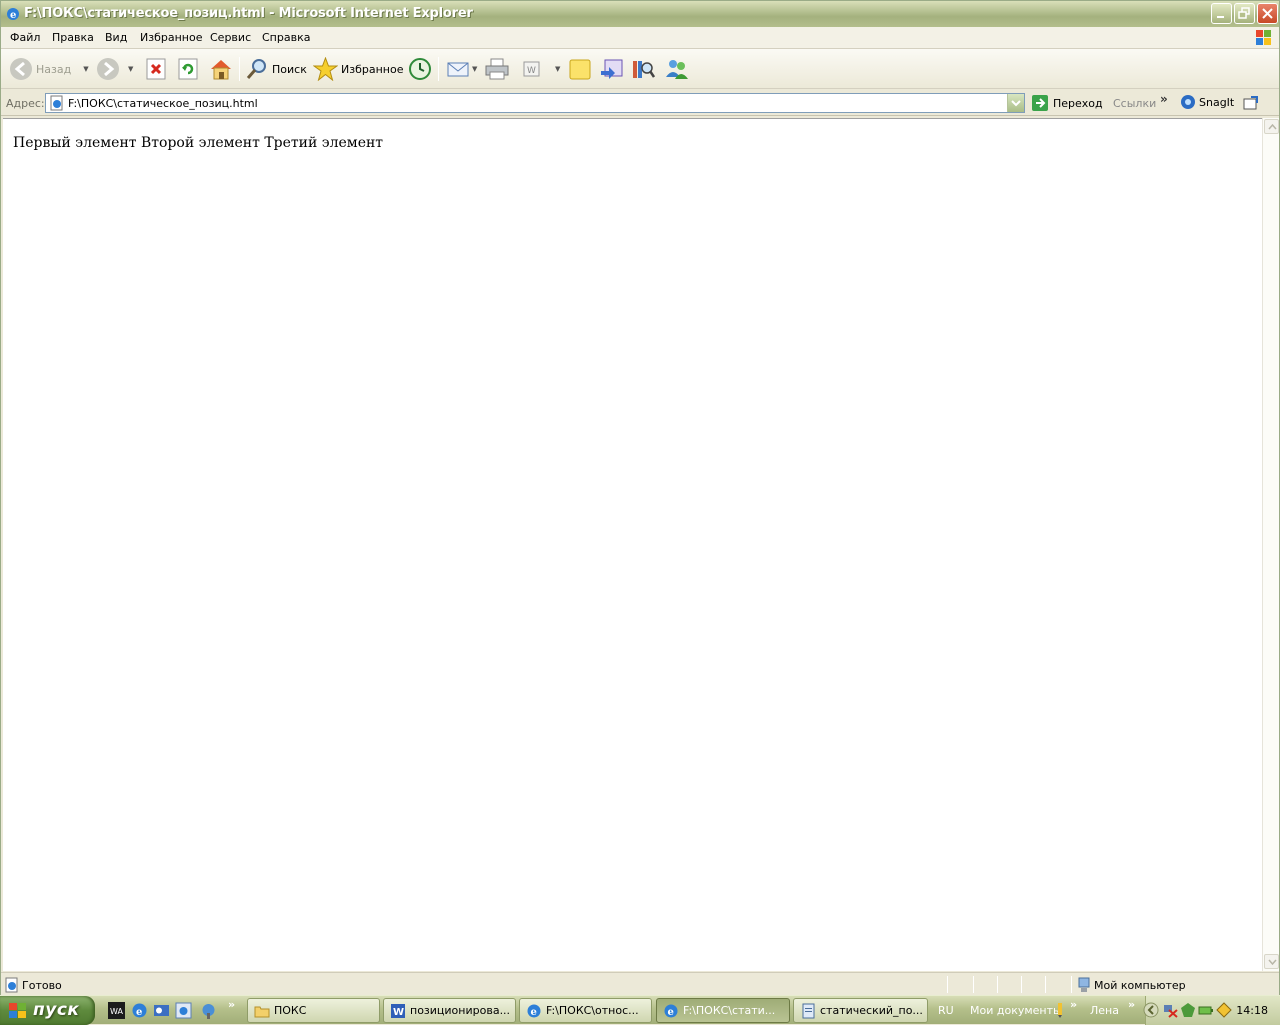 Image resolution: width=1280 pixels, height=1025 pixels. I want to click on contacts-button, so click(677, 69).